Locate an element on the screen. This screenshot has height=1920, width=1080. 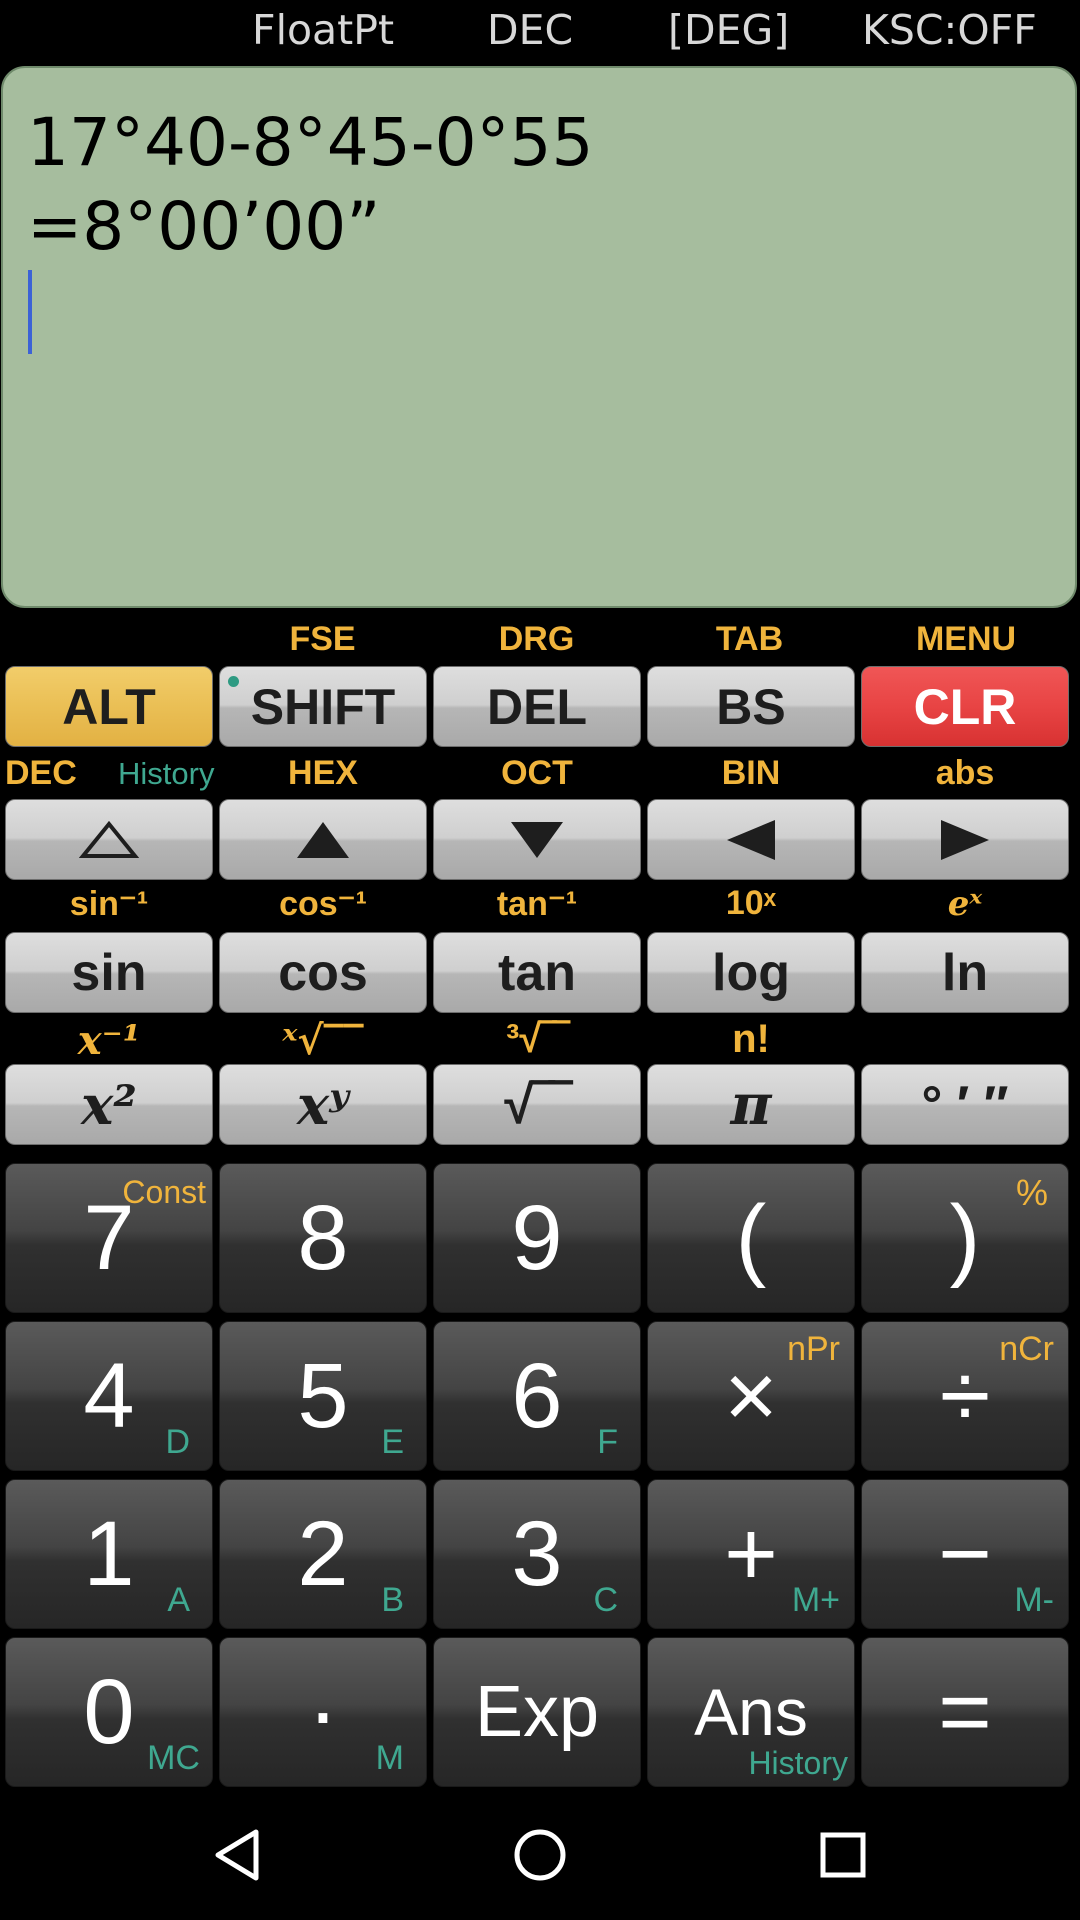
const-label: Const is located at coordinates (164, 1192).